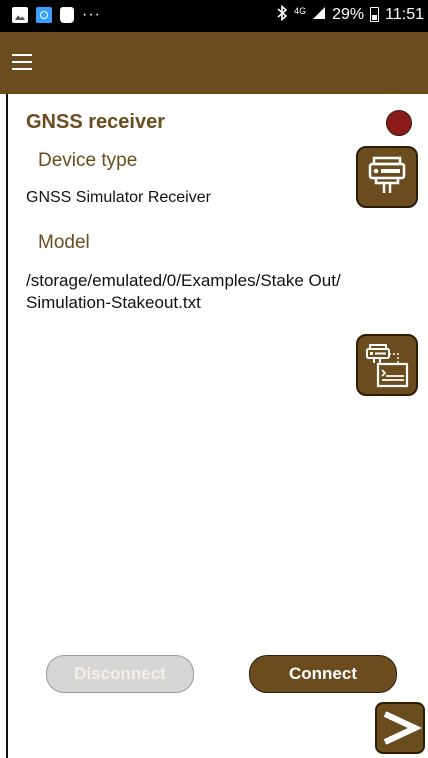 This screenshot has width=428, height=758. What do you see at coordinates (113, 302) in the screenshot?
I see `model-value-line-2: Simulation-Stakeout.txt` at bounding box center [113, 302].